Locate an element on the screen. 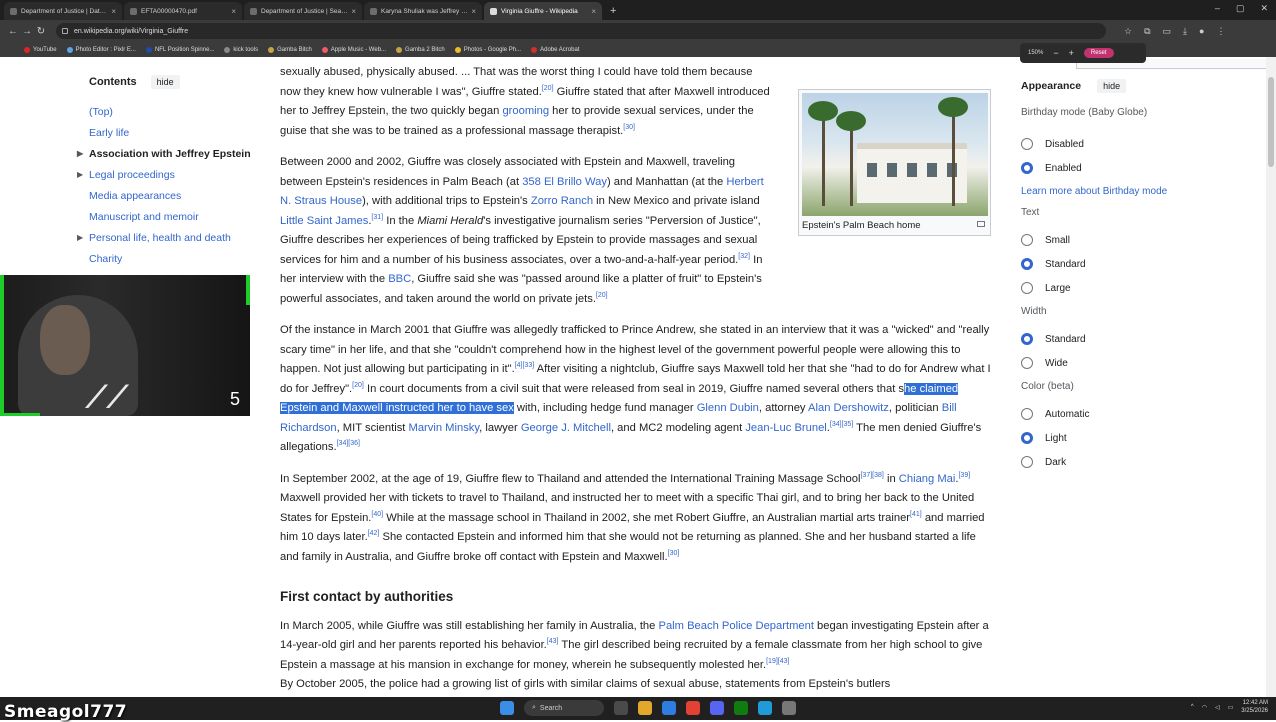 The width and height of the screenshot is (1276, 722). bookmark: YouTube is located at coordinates (40, 49).